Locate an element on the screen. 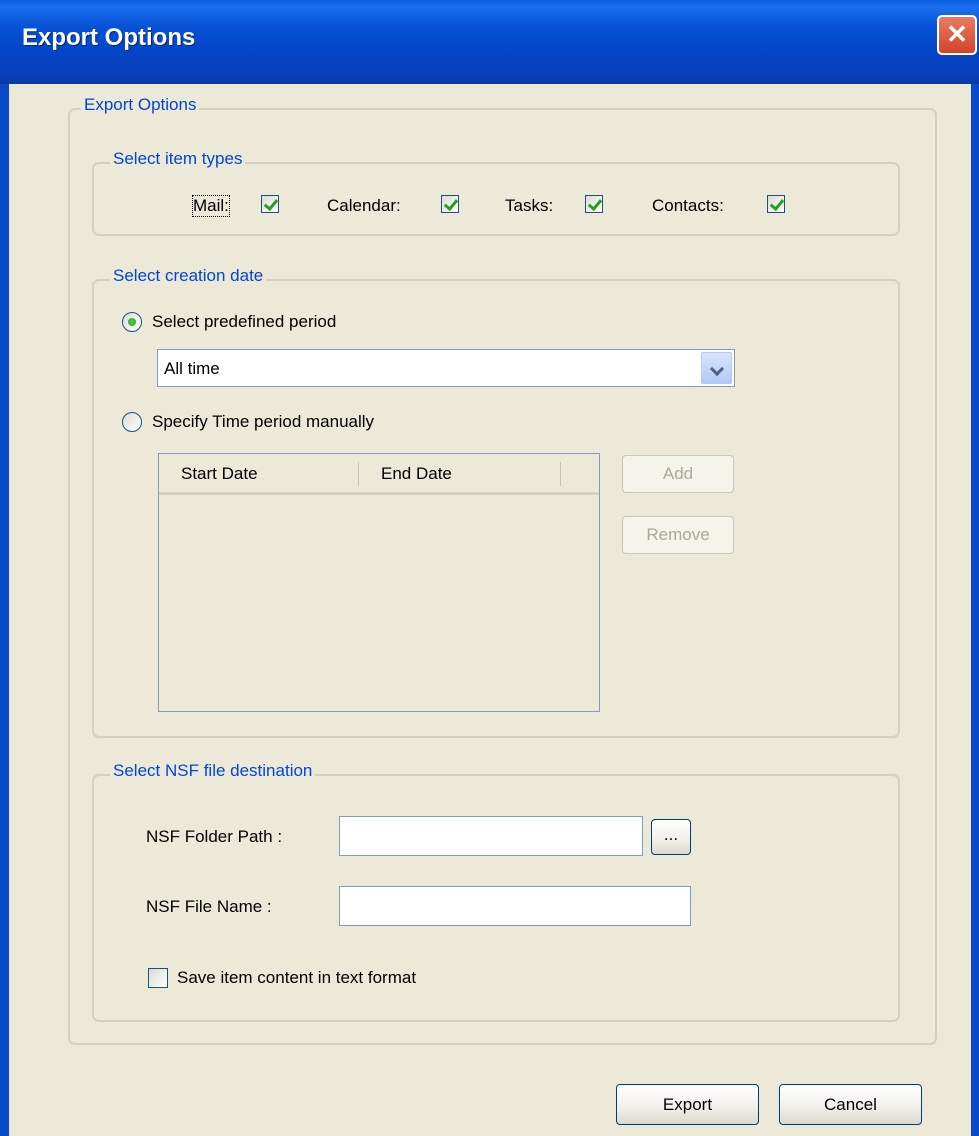  creation-date-legend: Select creation date is located at coordinates (188, 276).